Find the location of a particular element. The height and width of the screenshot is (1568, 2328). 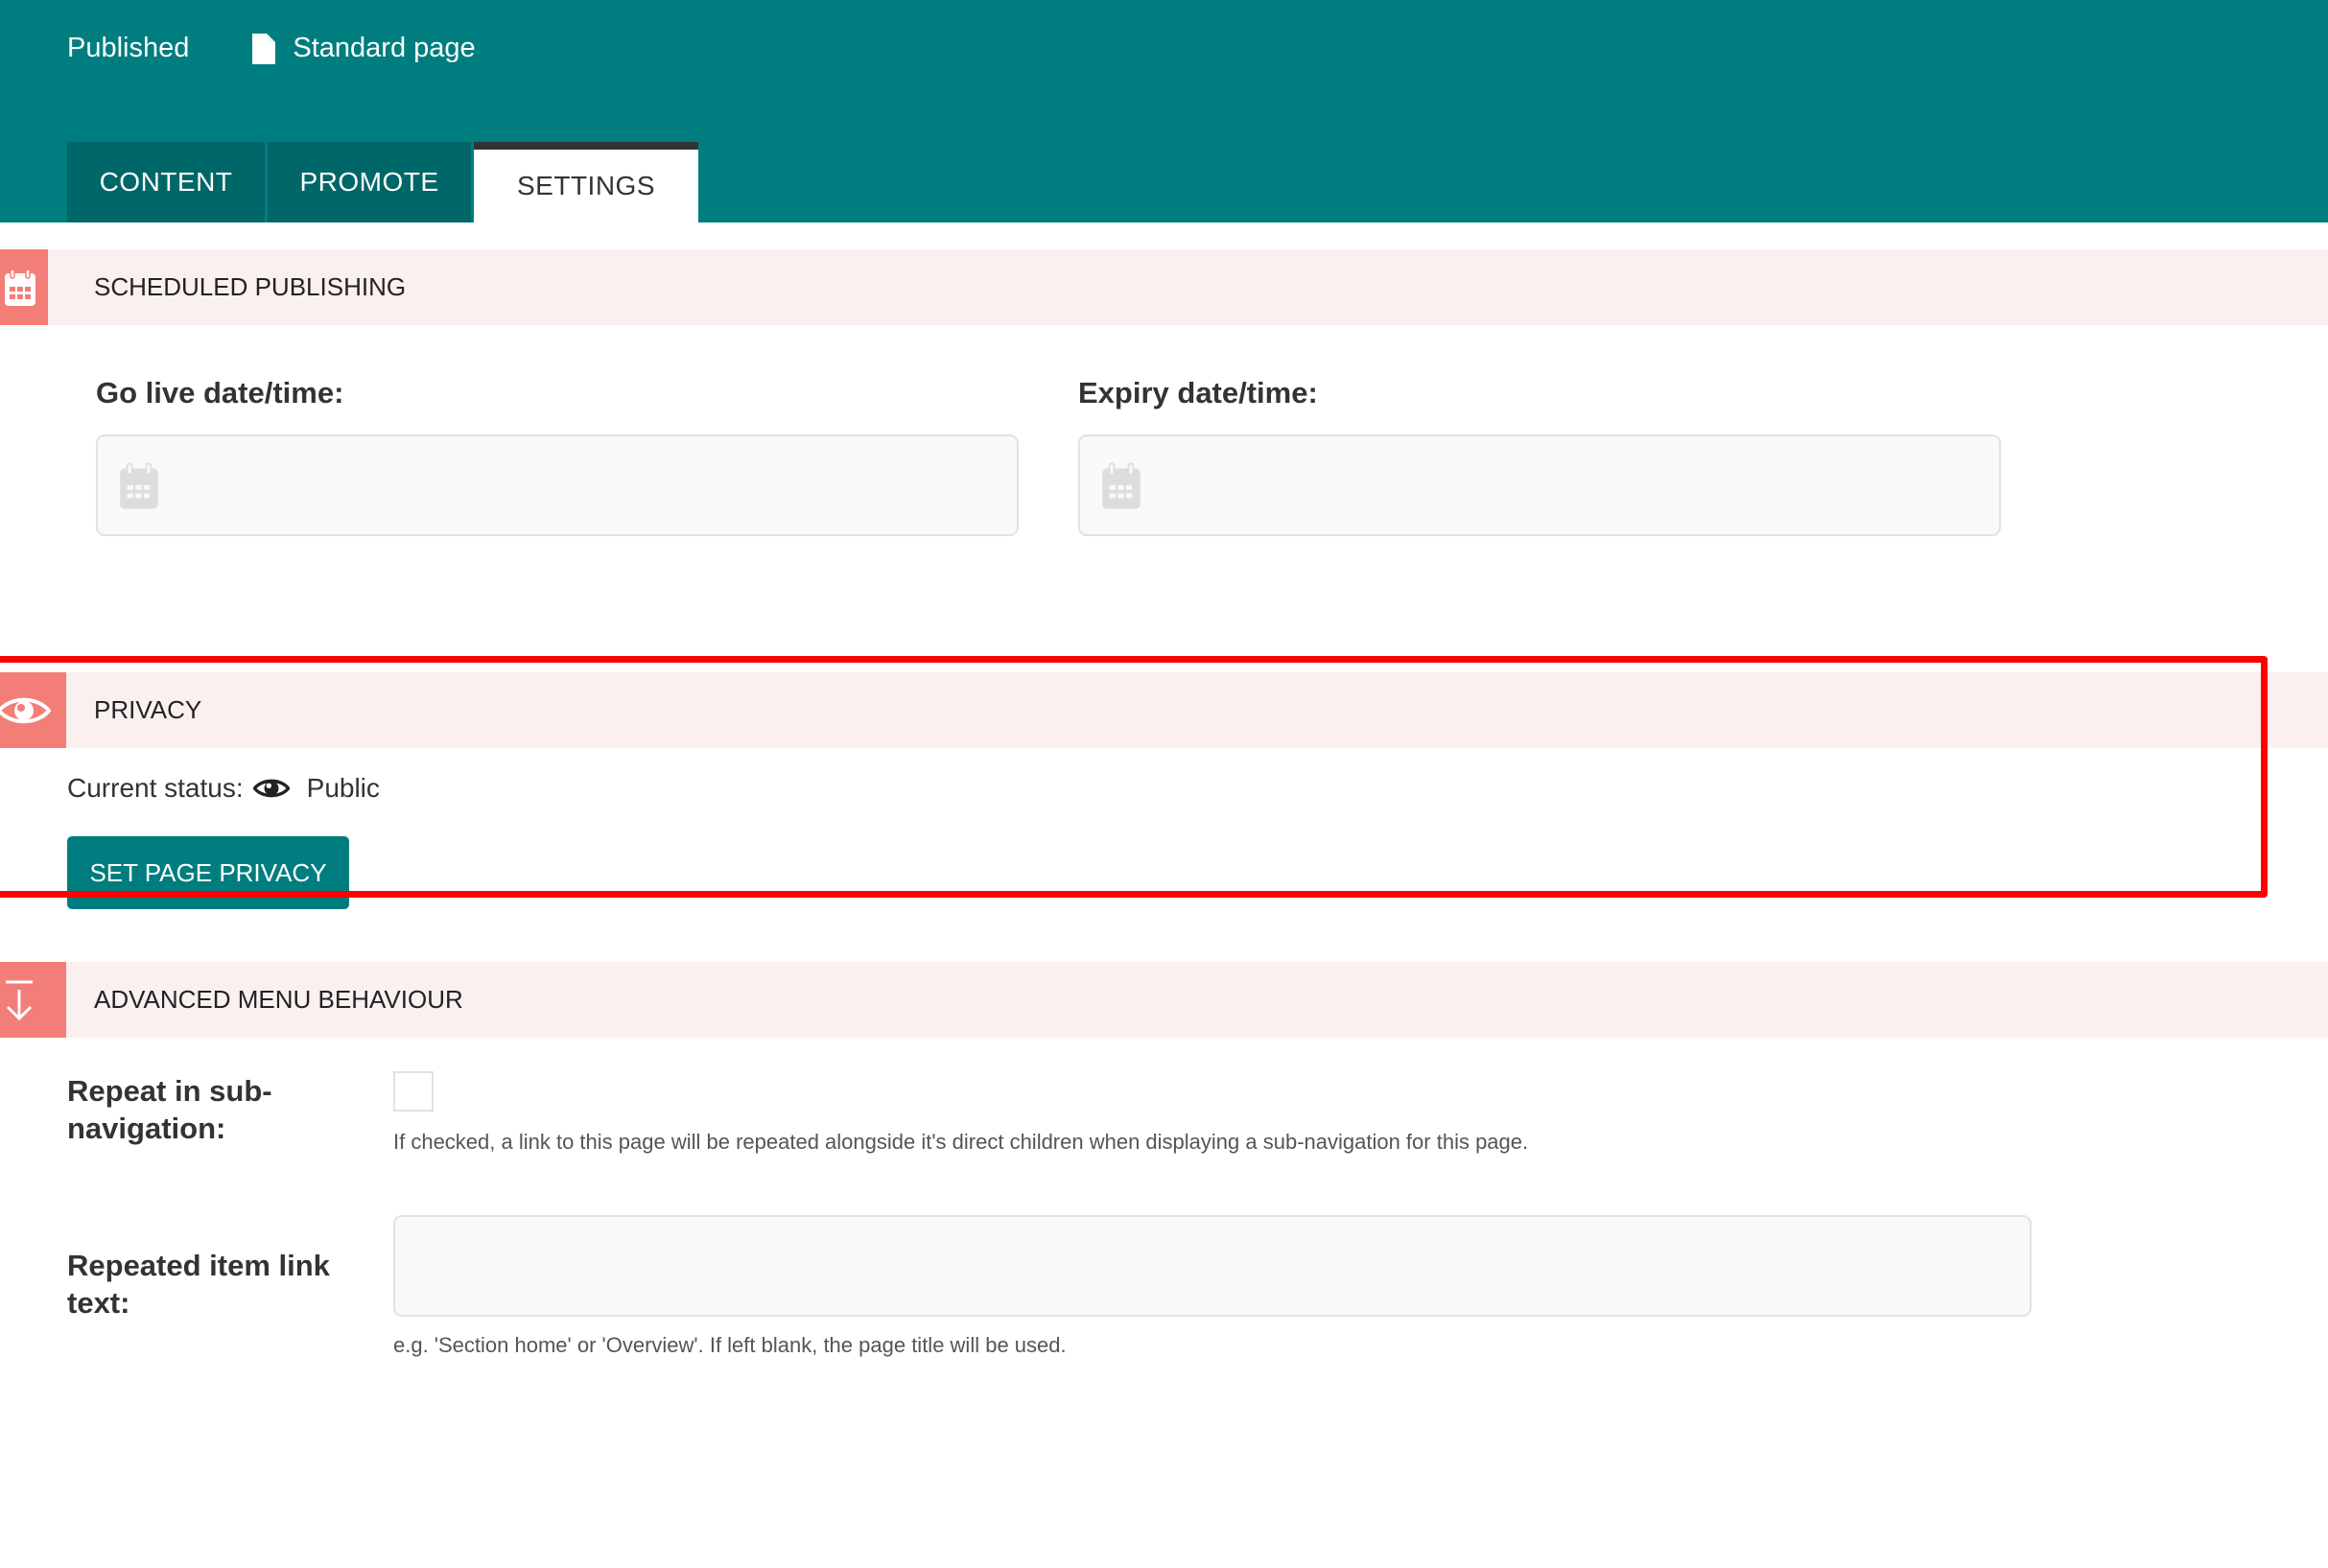

section-title: PRIVACY is located at coordinates (148, 709).